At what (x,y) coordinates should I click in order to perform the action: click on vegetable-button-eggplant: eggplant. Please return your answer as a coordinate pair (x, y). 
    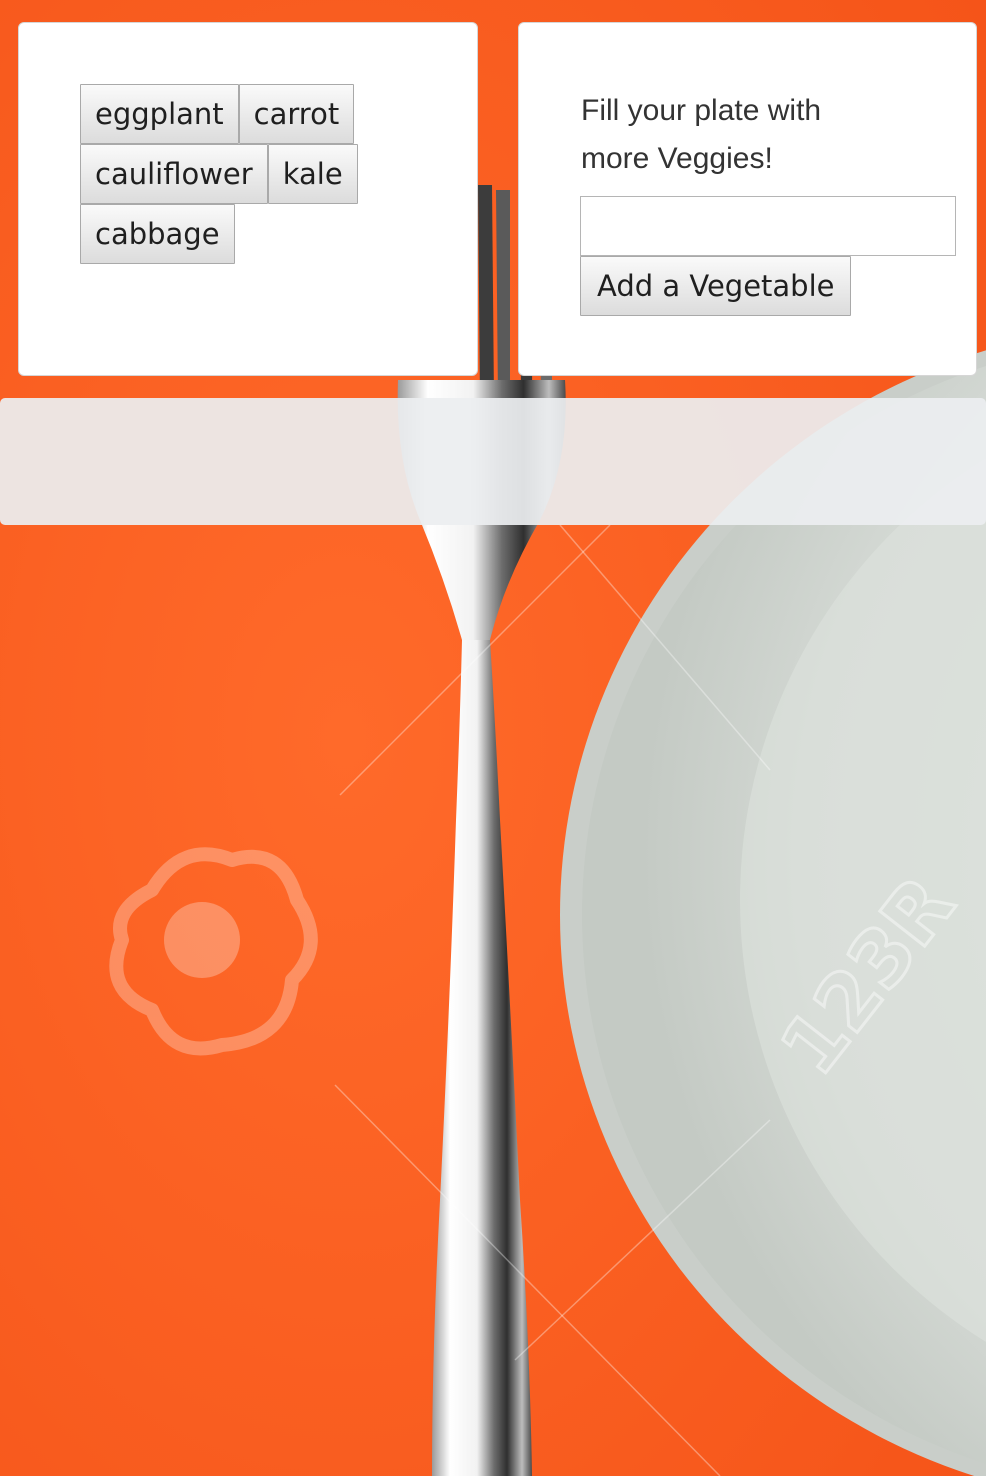
    Looking at the image, I should click on (159, 114).